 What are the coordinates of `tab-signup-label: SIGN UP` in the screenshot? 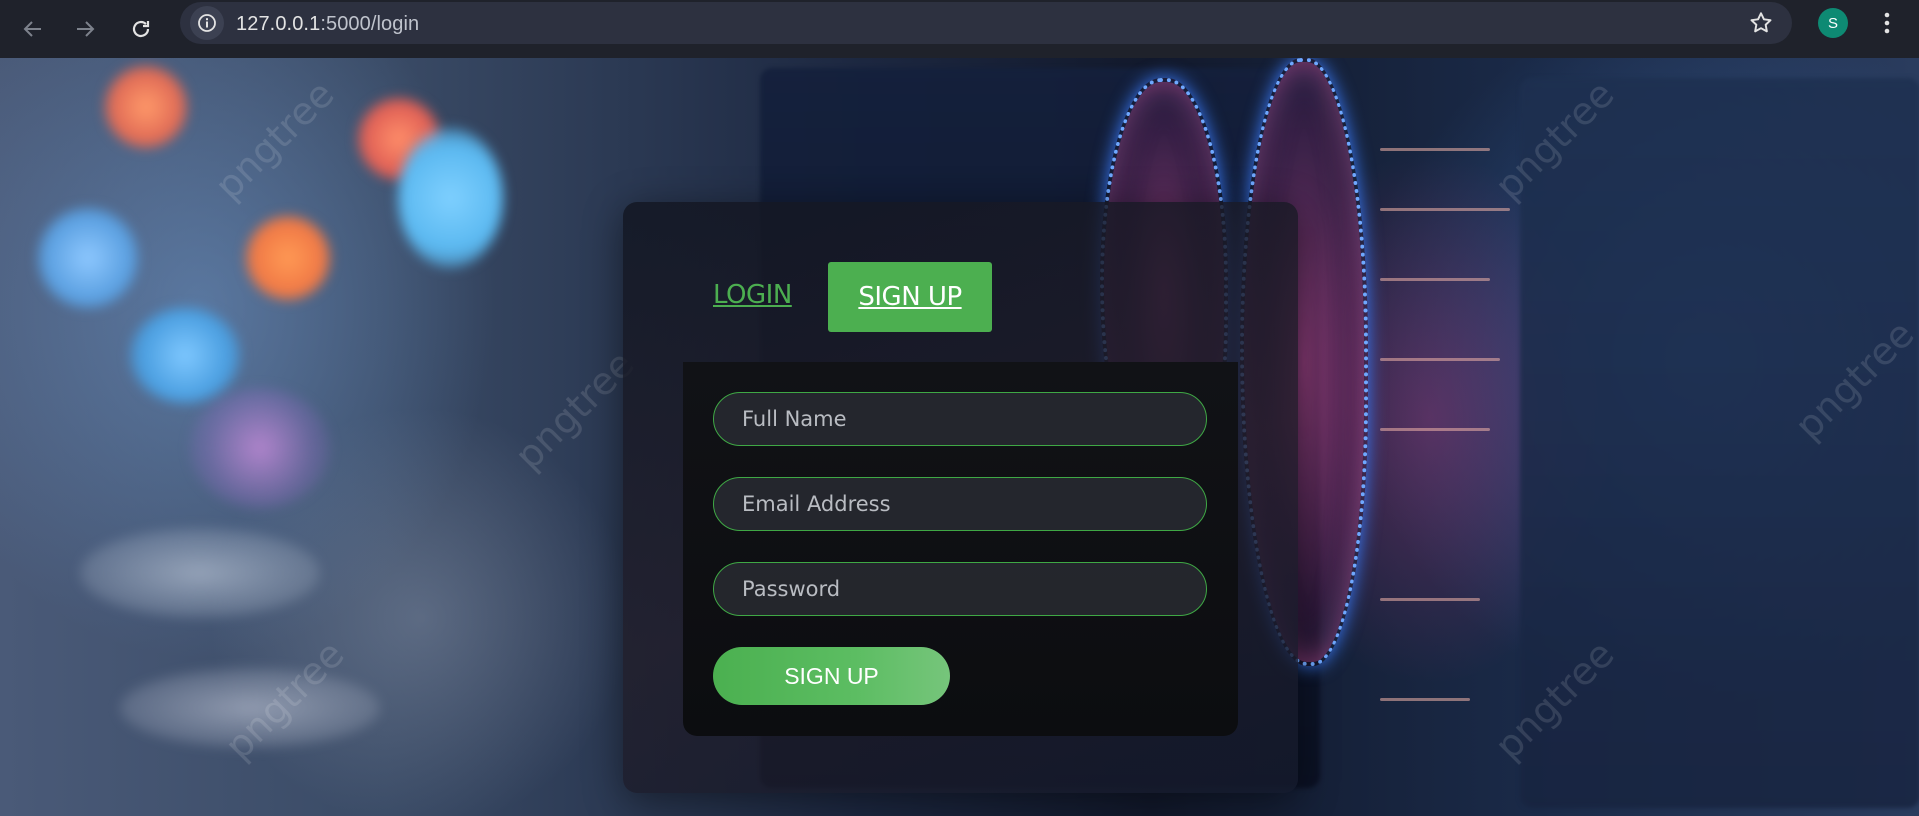 It's located at (910, 297).